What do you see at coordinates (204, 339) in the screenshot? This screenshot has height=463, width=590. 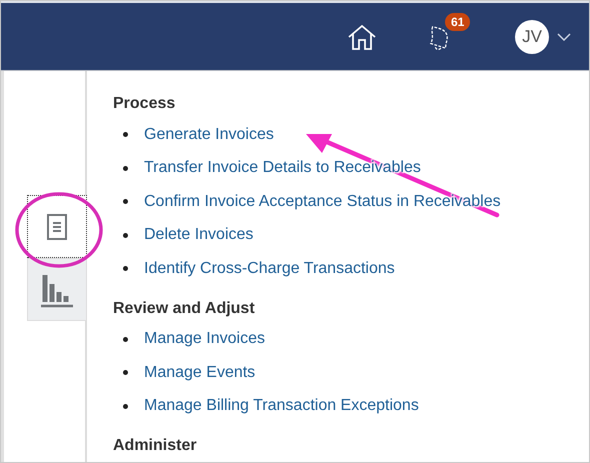 I see `menu-link: Manage Invoices` at bounding box center [204, 339].